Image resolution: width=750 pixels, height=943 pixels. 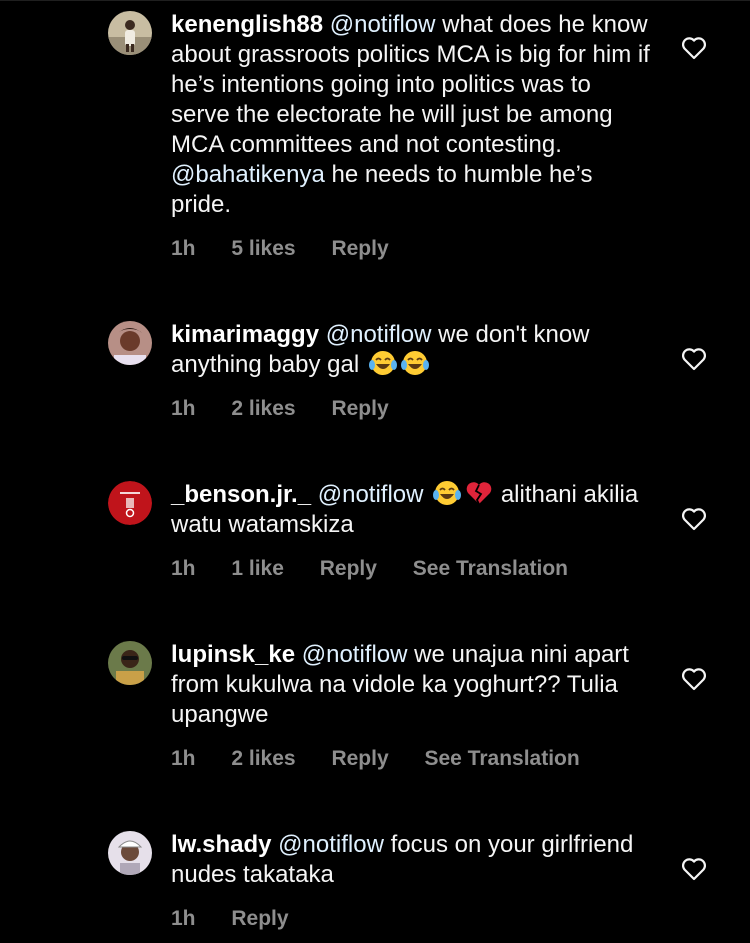 I want to click on comment-mention: @bahatikenya, so click(x=248, y=174).